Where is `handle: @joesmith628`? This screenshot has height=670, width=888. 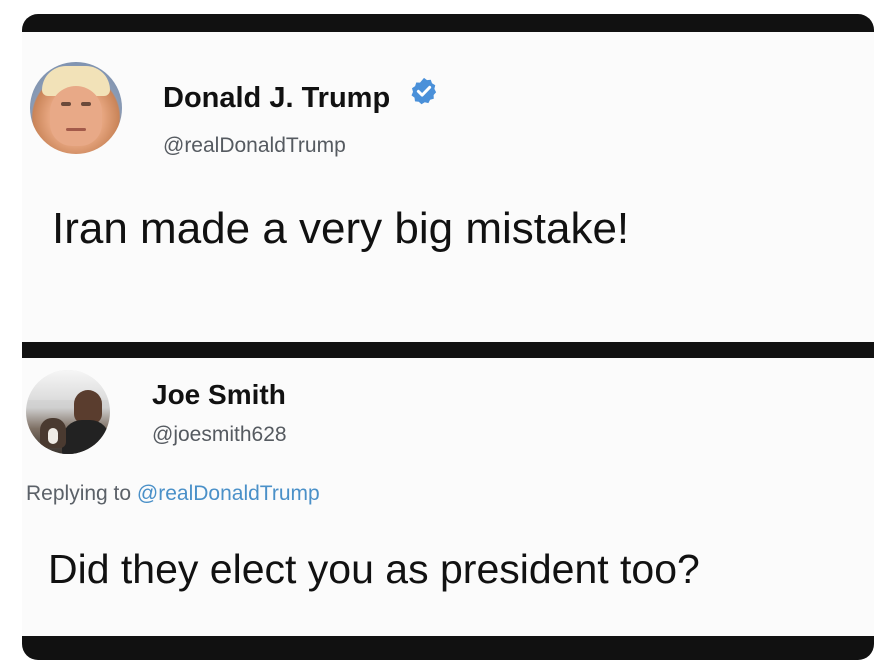 handle: @joesmith628 is located at coordinates (219, 435).